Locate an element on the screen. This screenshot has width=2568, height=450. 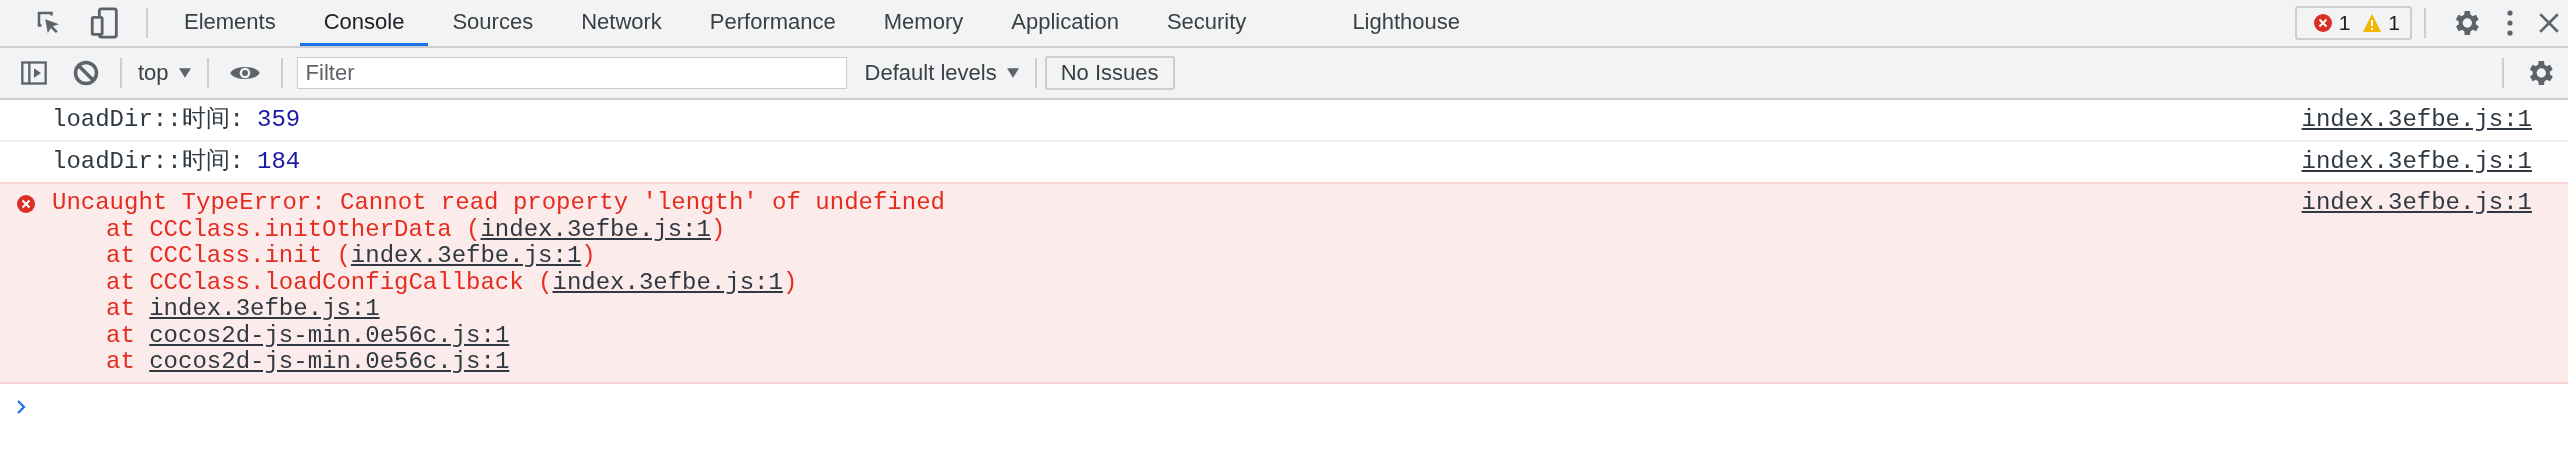
panel-tab: Lighthouse is located at coordinates (1406, 23).